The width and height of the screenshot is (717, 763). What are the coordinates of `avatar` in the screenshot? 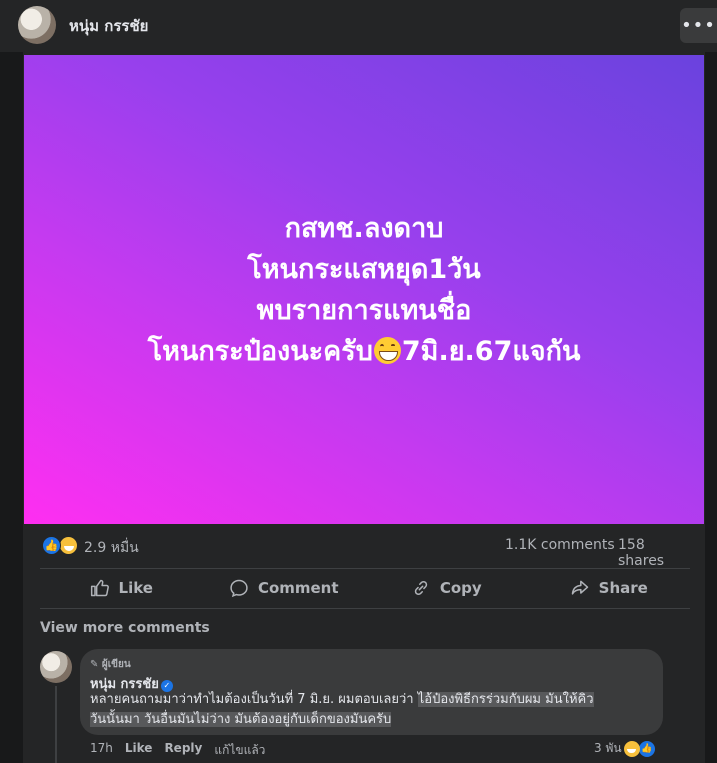 It's located at (37, 25).